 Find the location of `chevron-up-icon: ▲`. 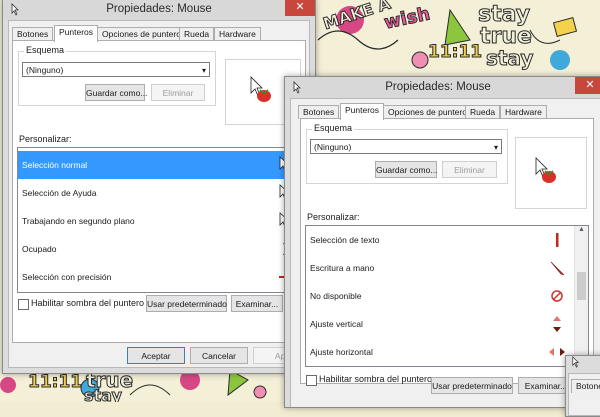

chevron-up-icon: ▲ is located at coordinates (581, 232).